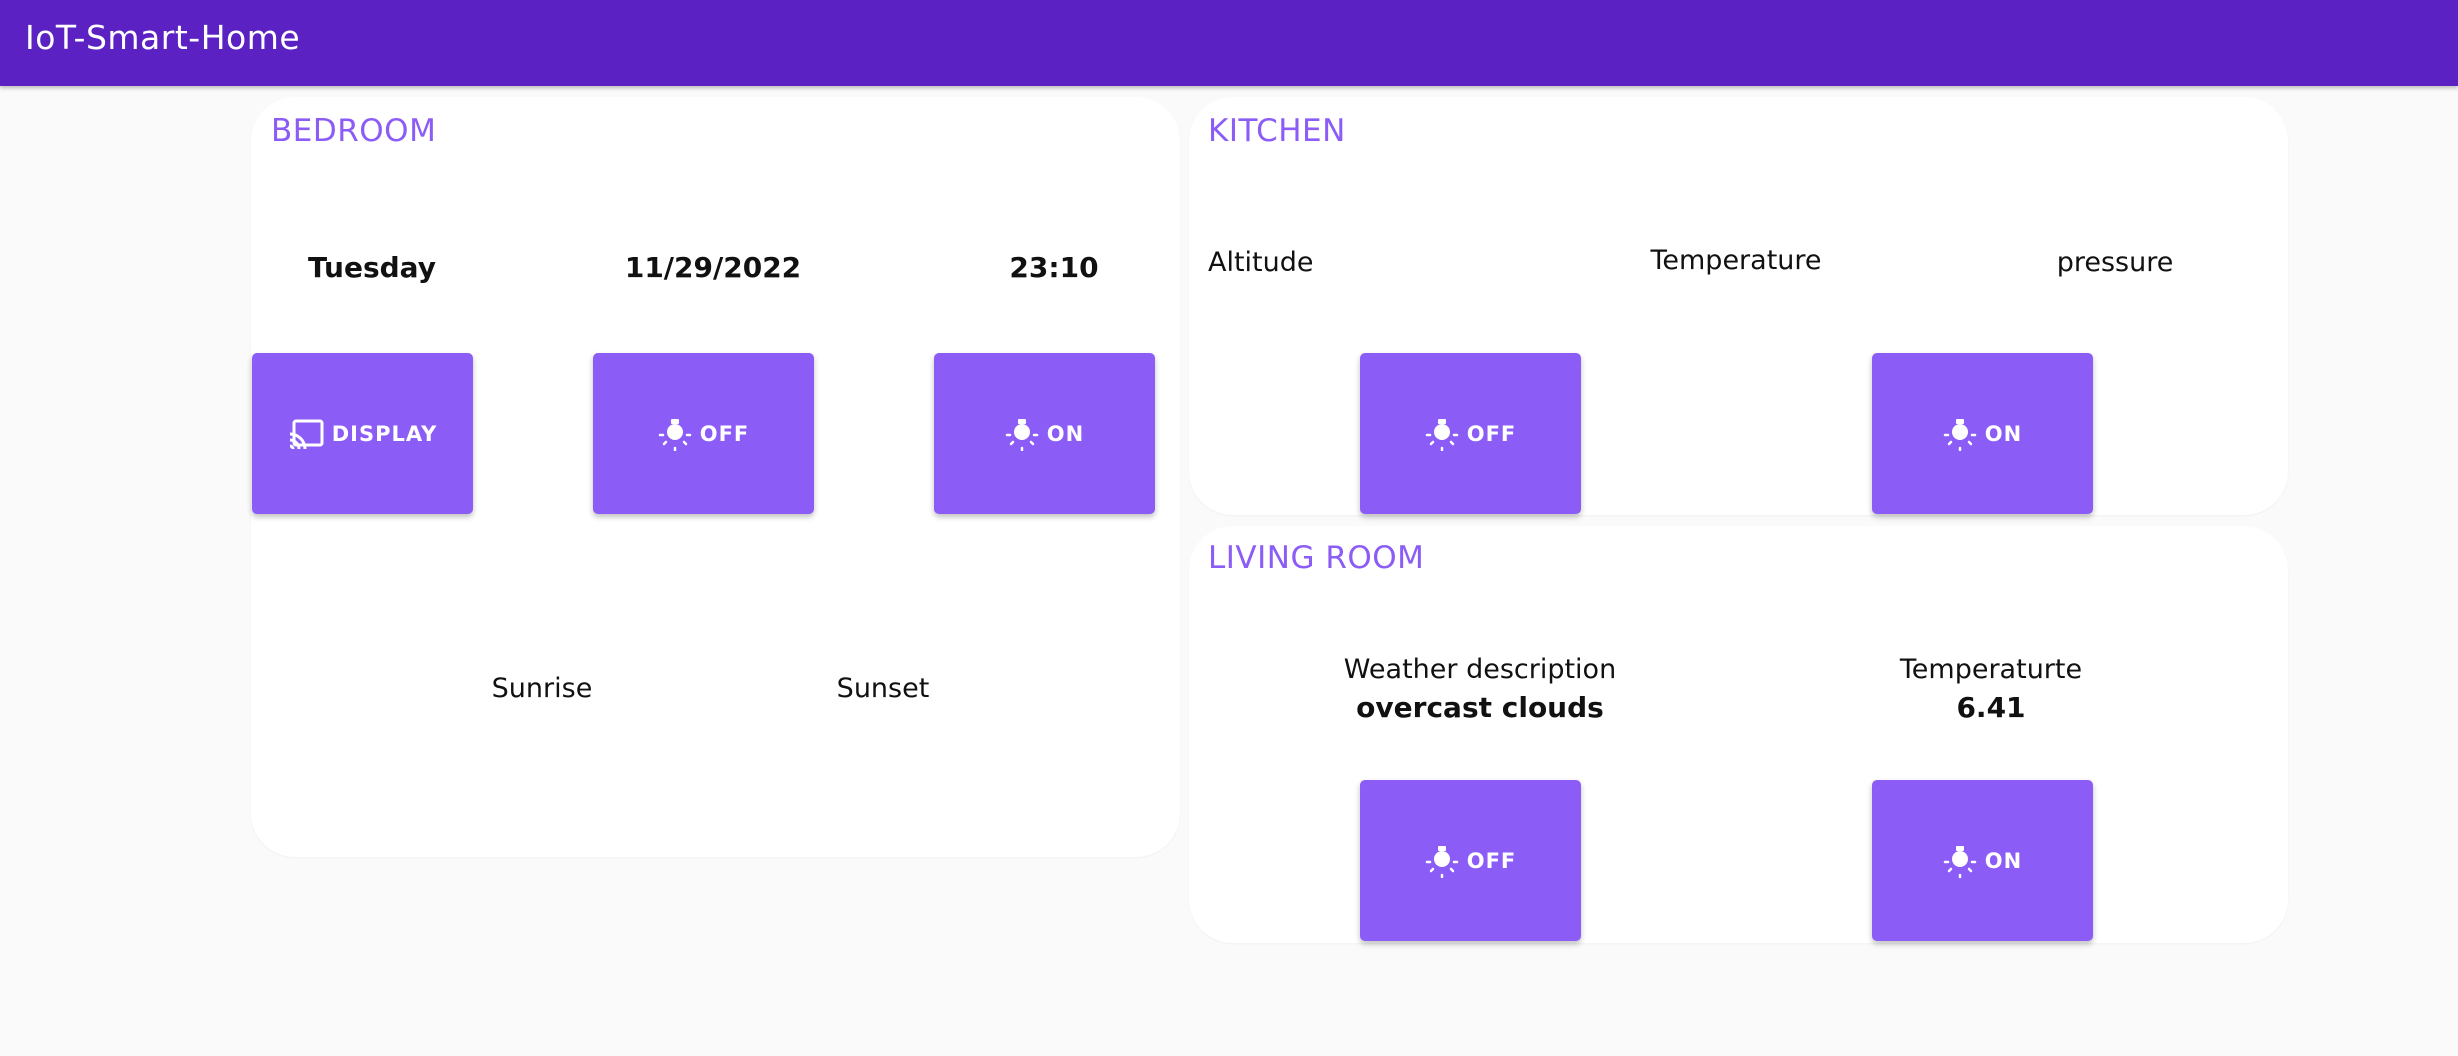 The image size is (2458, 1056). Describe the element at coordinates (883, 688) in the screenshot. I see `sunset-label: Sunset` at that location.